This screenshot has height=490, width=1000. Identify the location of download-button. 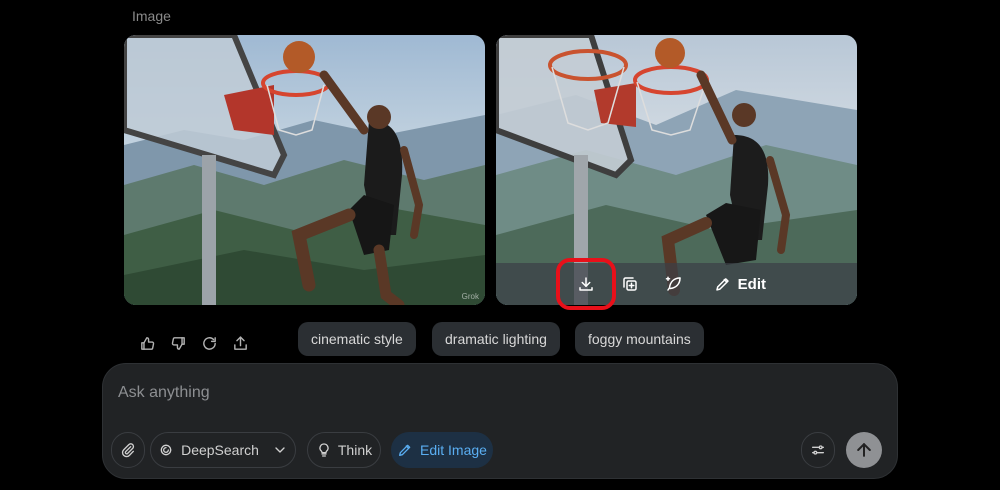
(586, 284).